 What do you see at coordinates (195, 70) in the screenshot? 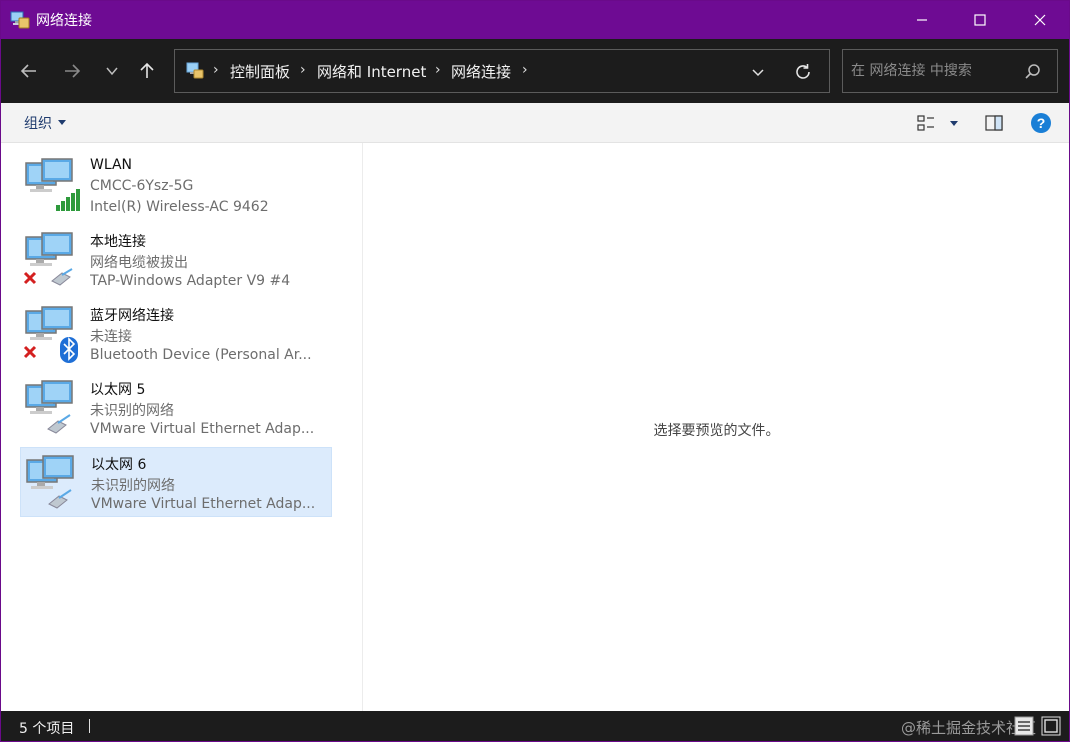
I see `control-panel-icon` at bounding box center [195, 70].